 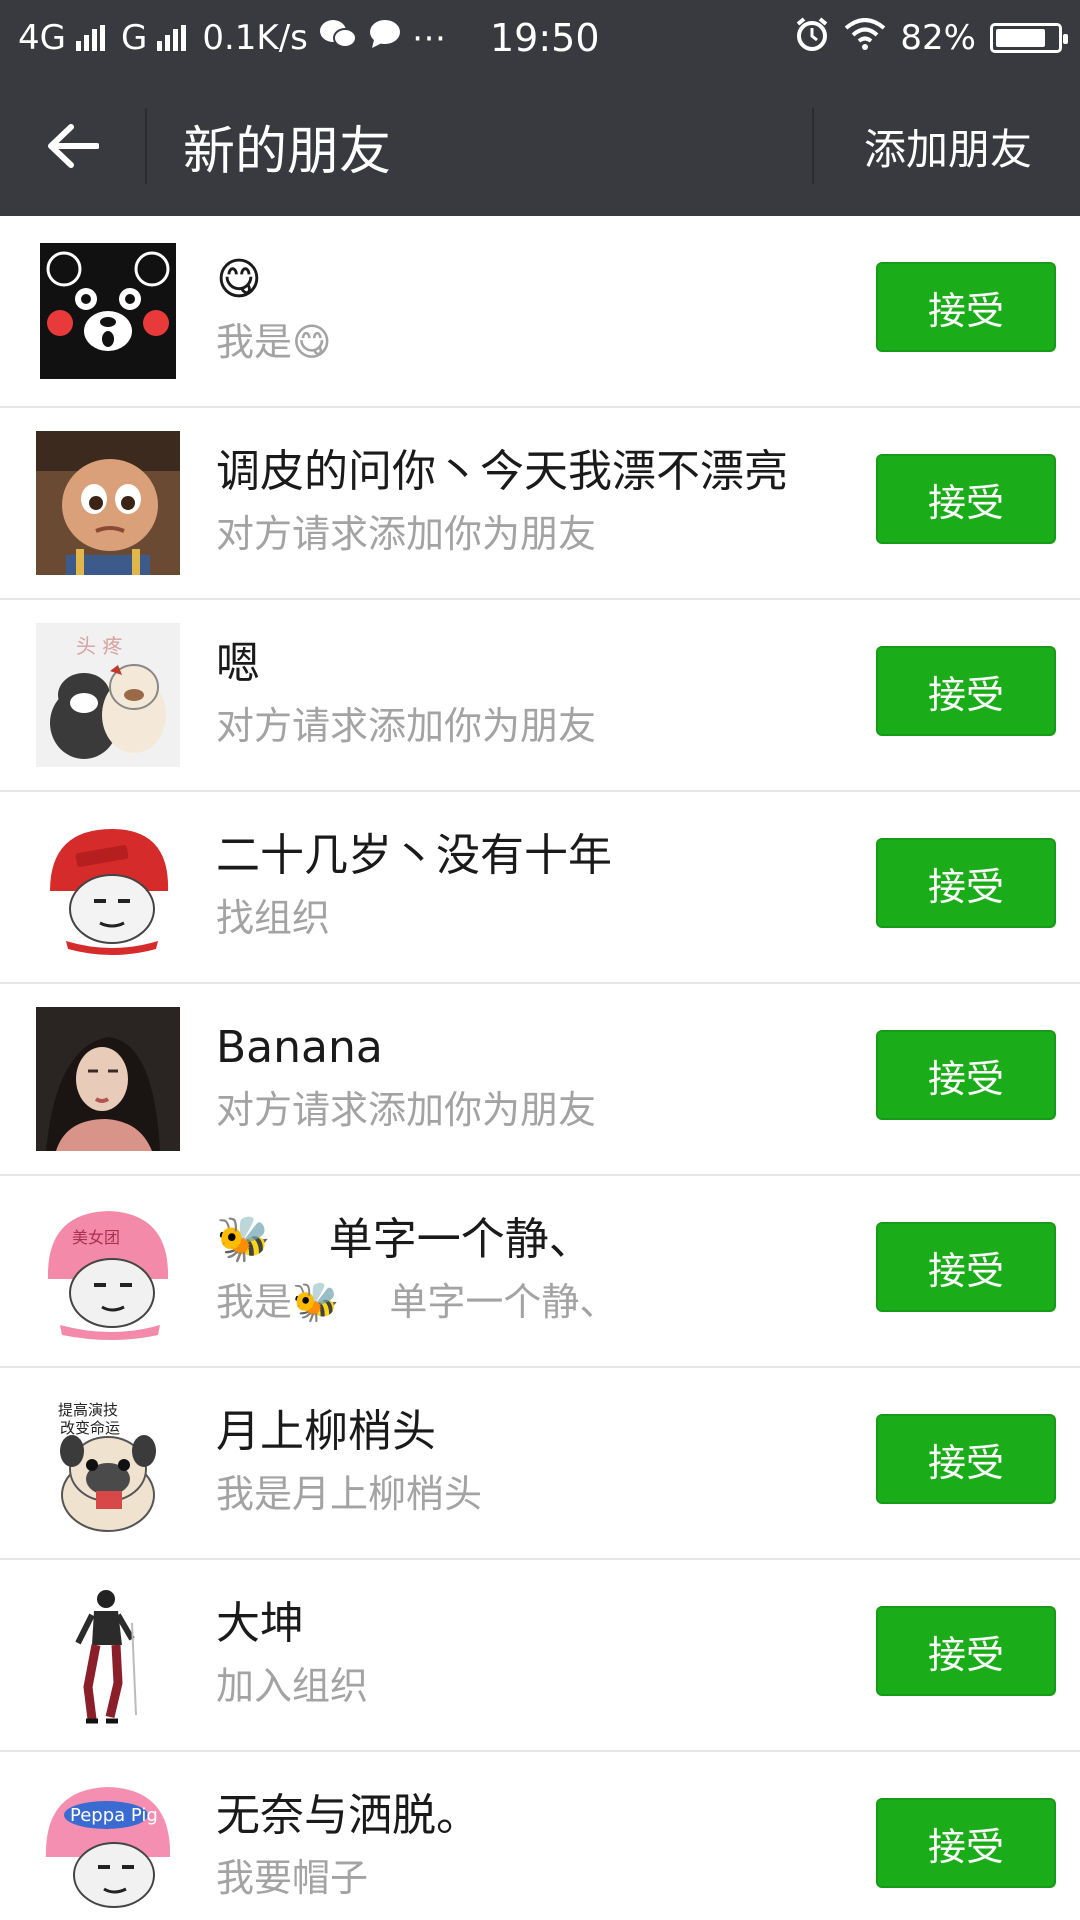 I want to click on list-item: 大坤 加入组织 接受, so click(x=540, y=1656).